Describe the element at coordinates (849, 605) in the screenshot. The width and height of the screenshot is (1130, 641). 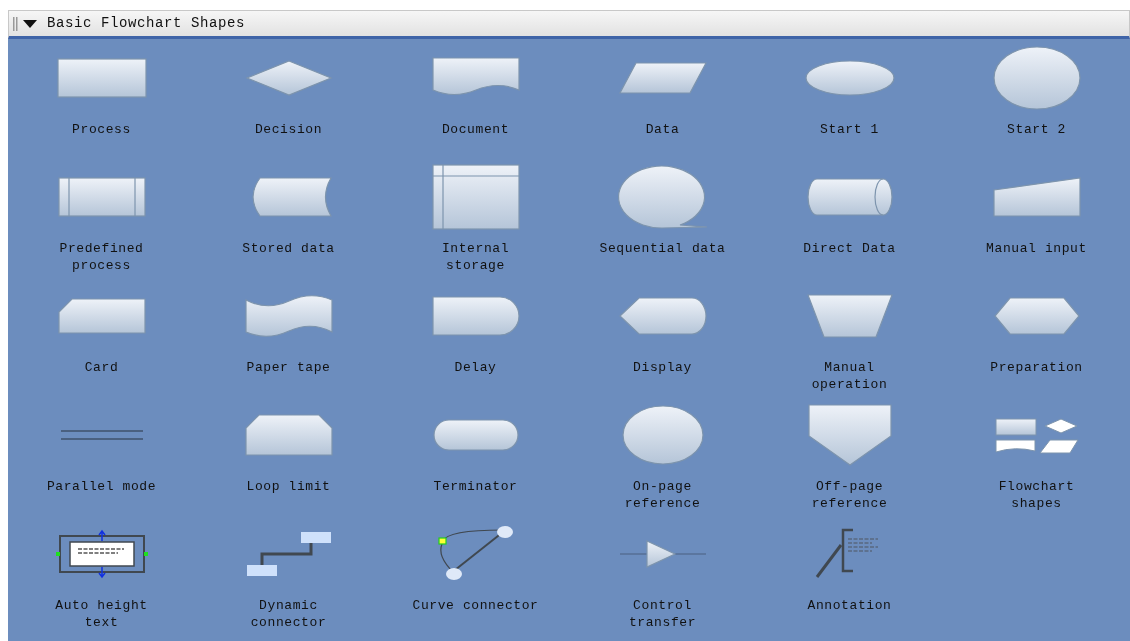
I see `shape-label: Annotation` at that location.